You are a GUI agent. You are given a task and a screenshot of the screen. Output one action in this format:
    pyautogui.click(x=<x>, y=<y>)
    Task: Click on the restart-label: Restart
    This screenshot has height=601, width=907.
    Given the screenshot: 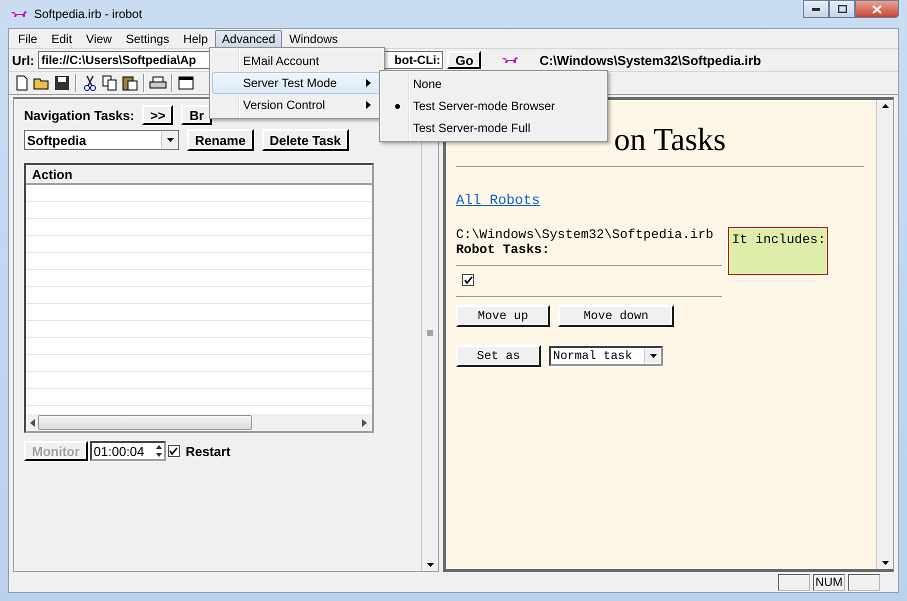 What is the action you would take?
    pyautogui.click(x=208, y=451)
    